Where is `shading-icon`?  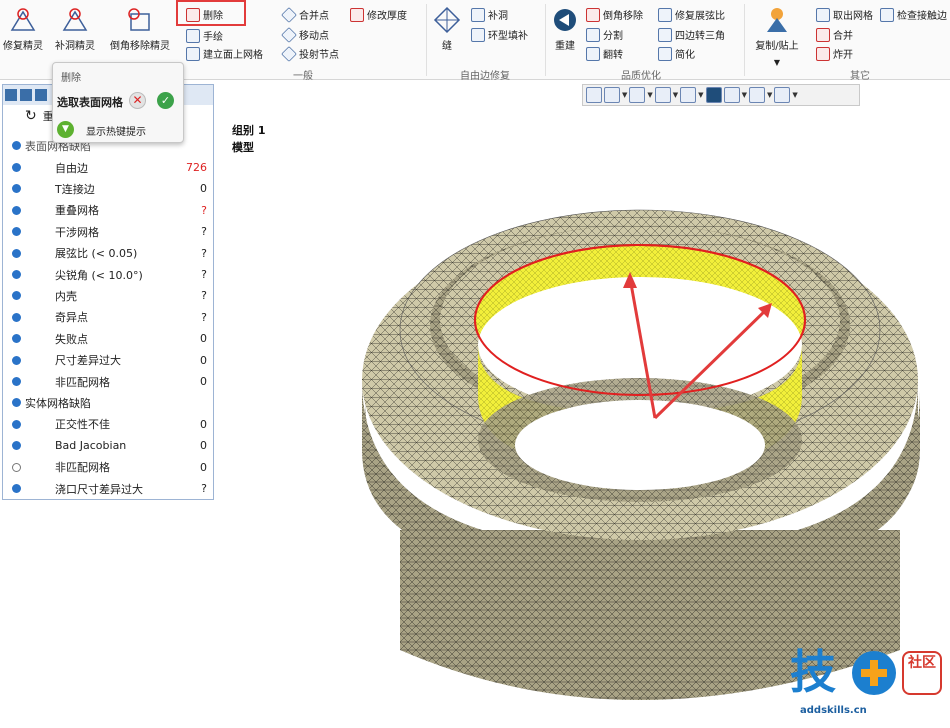 shading-icon is located at coordinates (713, 95).